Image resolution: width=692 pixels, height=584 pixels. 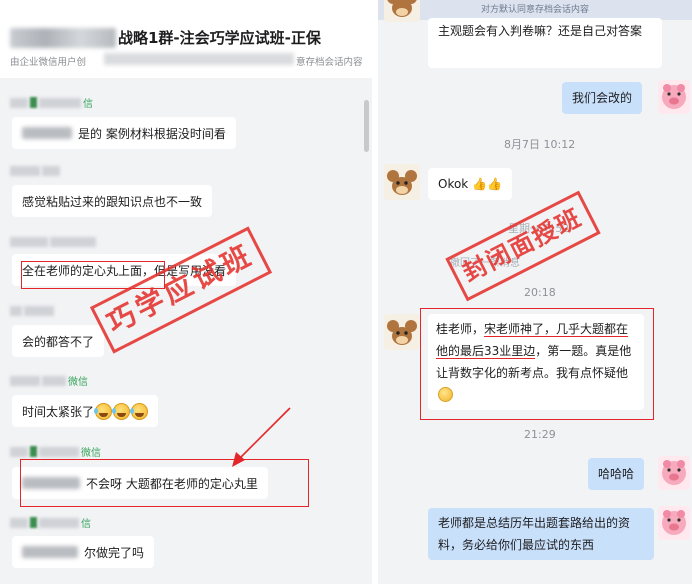 I want to click on message-bubble: 是的 案例材料根据没时间看, so click(x=124, y=133).